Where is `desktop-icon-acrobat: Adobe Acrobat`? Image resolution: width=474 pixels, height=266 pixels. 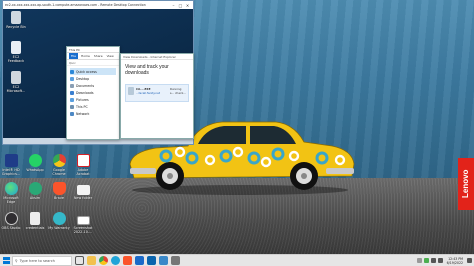 desktop-icon-acrobat: Adobe Acrobat is located at coordinates (83, 165).